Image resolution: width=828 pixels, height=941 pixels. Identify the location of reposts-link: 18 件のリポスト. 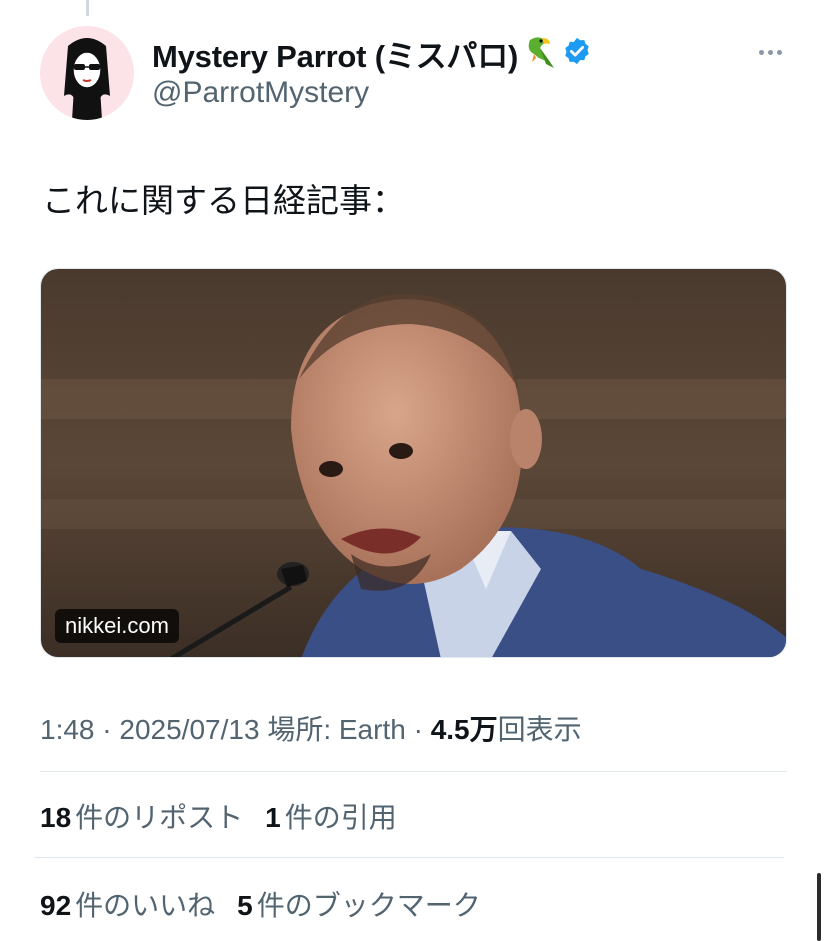
(141, 816).